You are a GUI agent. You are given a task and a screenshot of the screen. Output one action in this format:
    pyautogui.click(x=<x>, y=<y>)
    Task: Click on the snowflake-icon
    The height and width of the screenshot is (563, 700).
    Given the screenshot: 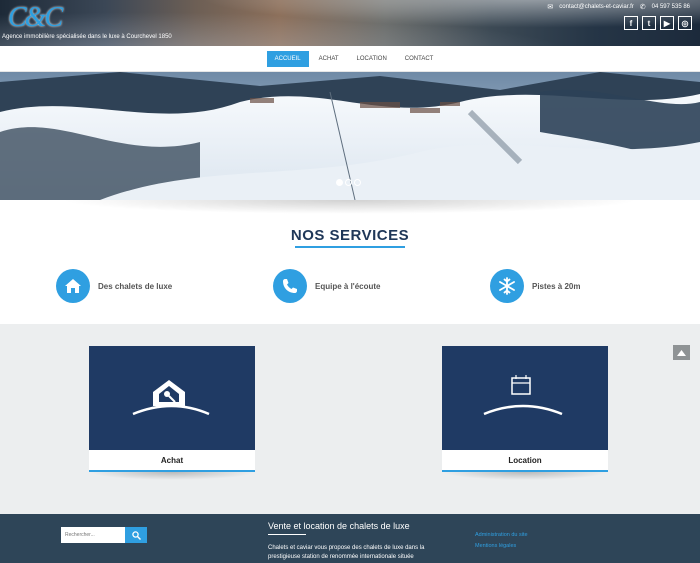 What is the action you would take?
    pyautogui.click(x=507, y=286)
    